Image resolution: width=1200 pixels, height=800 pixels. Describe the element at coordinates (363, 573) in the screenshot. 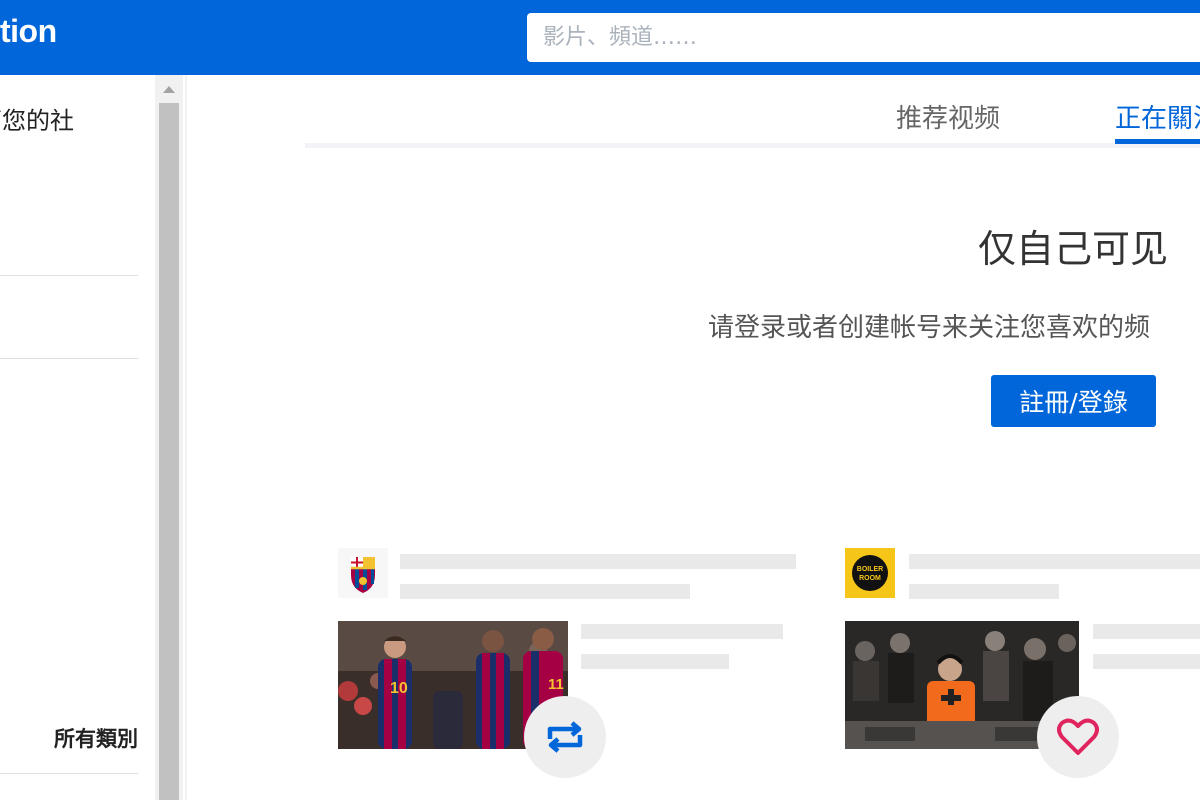

I see `fc-barcelona-logo-icon` at that location.